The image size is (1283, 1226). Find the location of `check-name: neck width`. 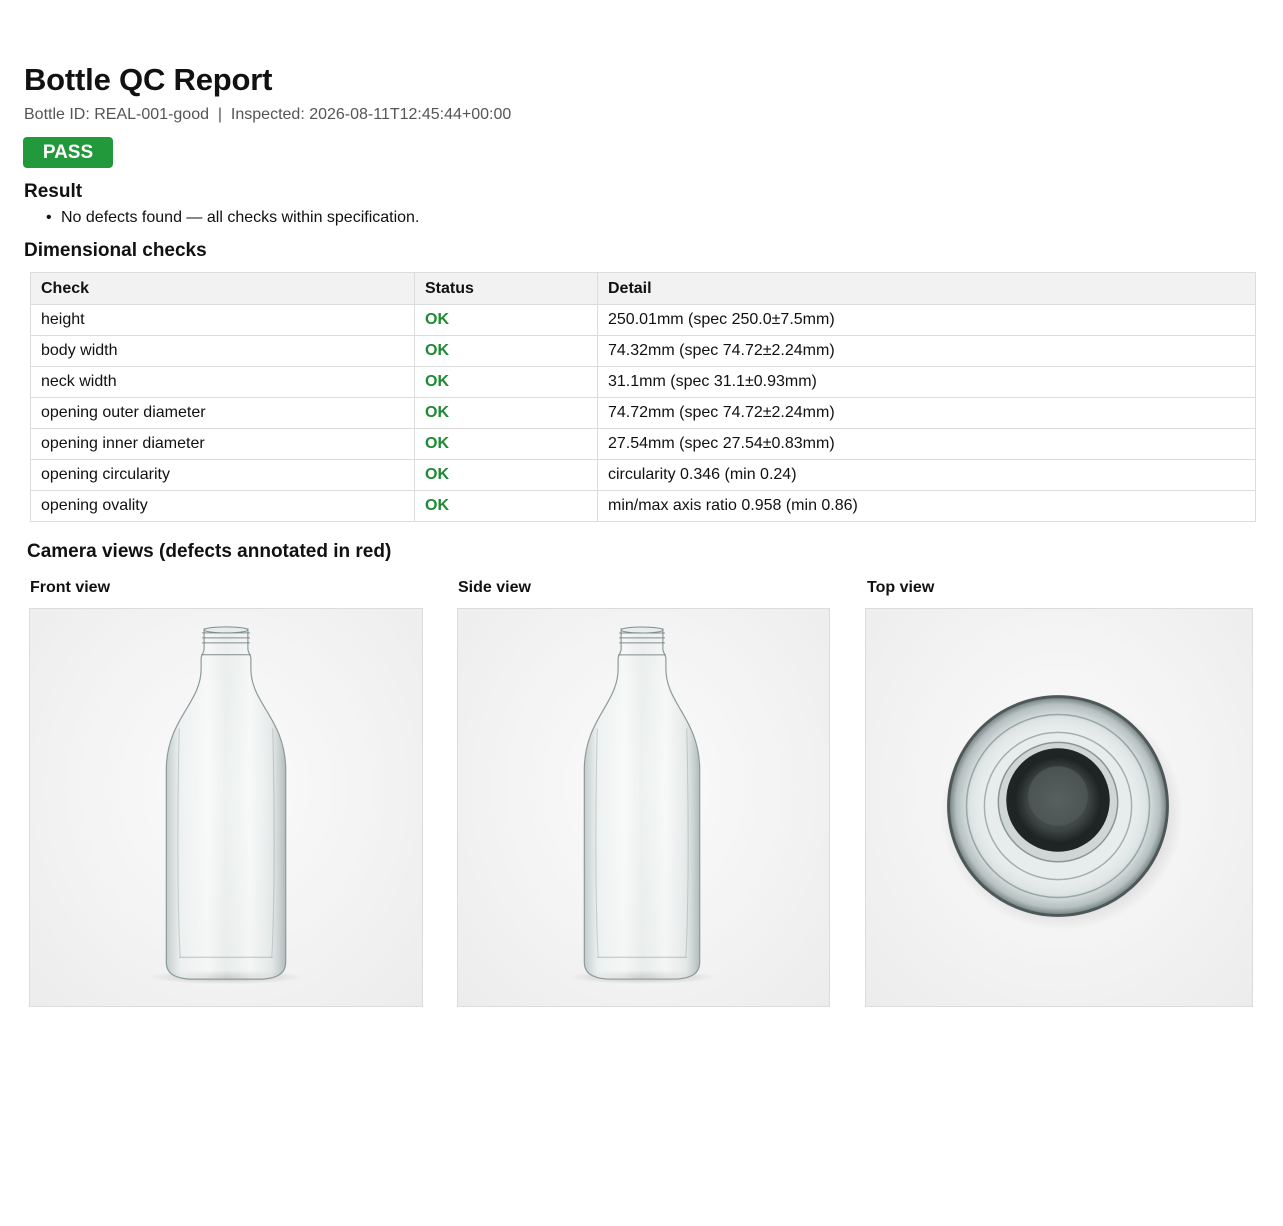

check-name: neck width is located at coordinates (222, 382).